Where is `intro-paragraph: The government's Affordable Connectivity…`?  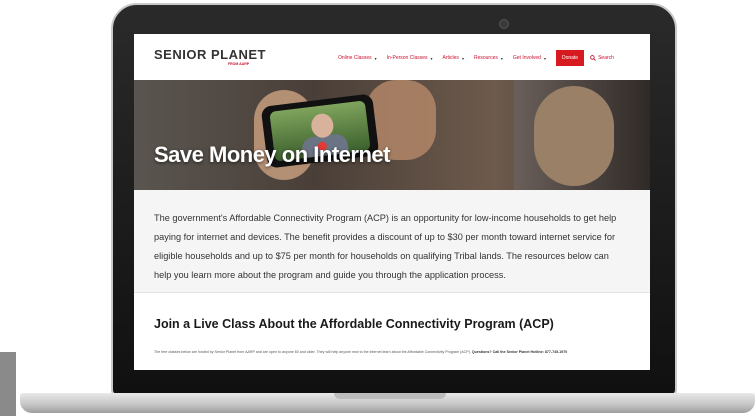
intro-paragraph: The government's Affordable Connectivity… is located at coordinates (385, 246).